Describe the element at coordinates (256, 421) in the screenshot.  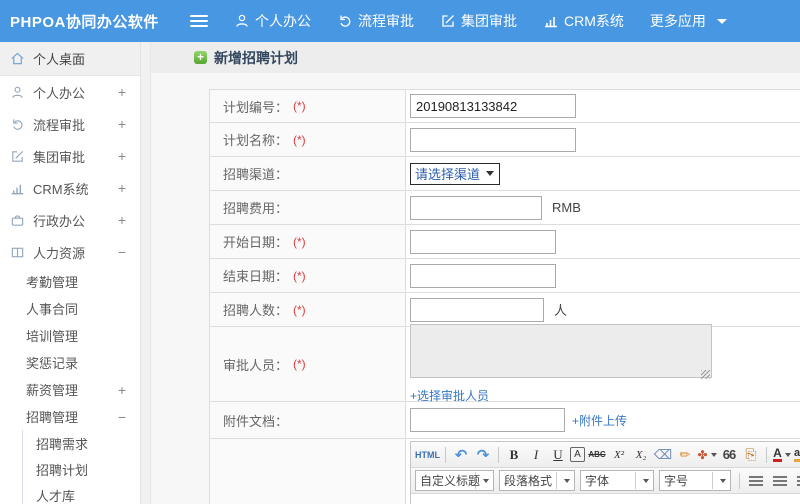
I see `field-label: 附件文档：` at that location.